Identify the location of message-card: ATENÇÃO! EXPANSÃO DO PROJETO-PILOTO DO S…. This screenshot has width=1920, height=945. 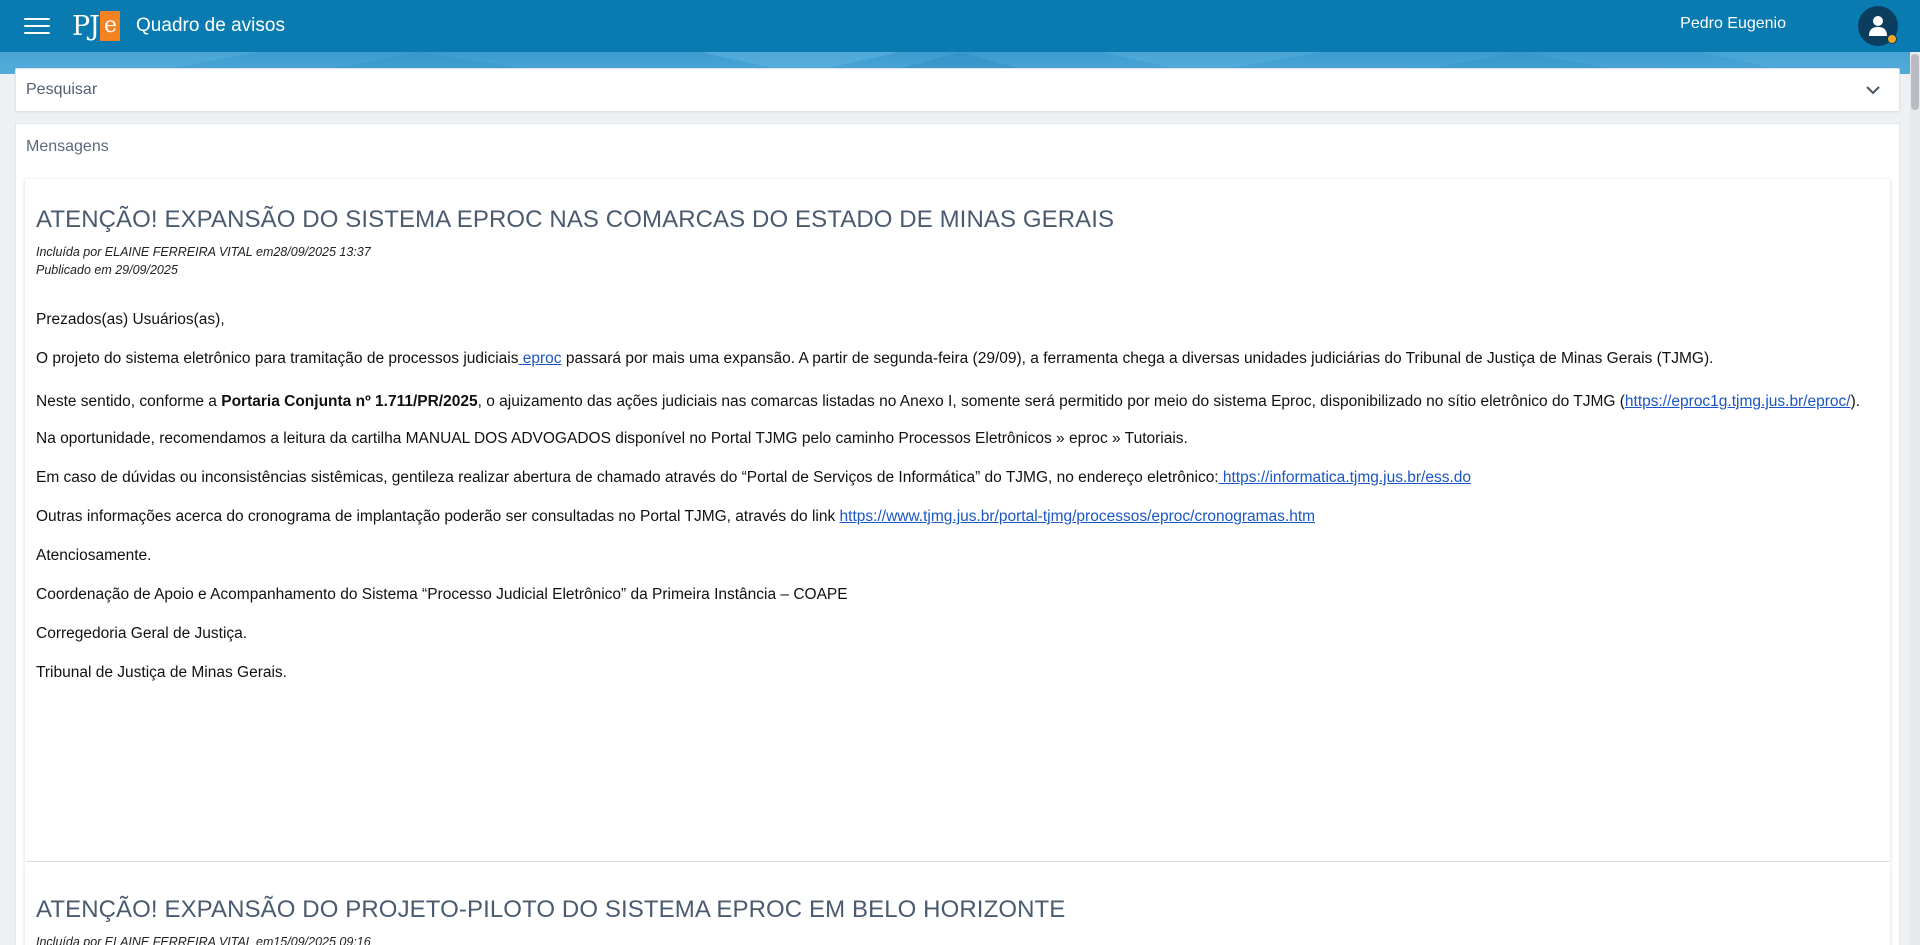
(957, 903).